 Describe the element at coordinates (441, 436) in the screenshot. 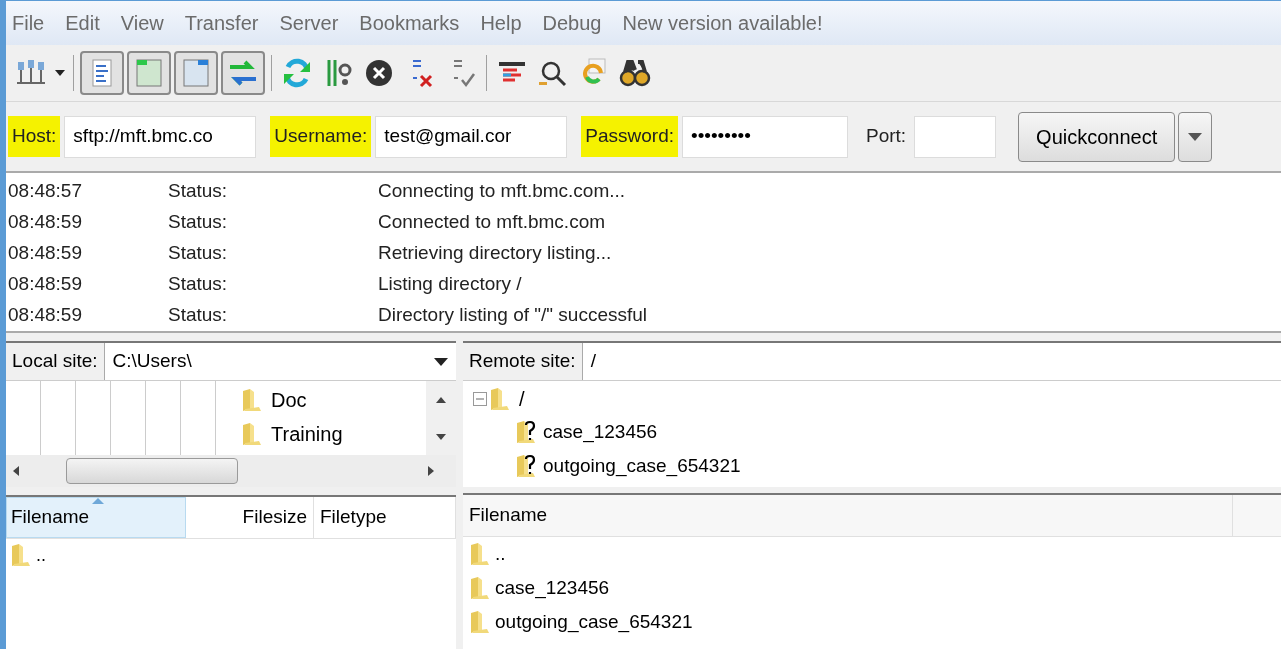

I see `scroll-down-icon` at that location.